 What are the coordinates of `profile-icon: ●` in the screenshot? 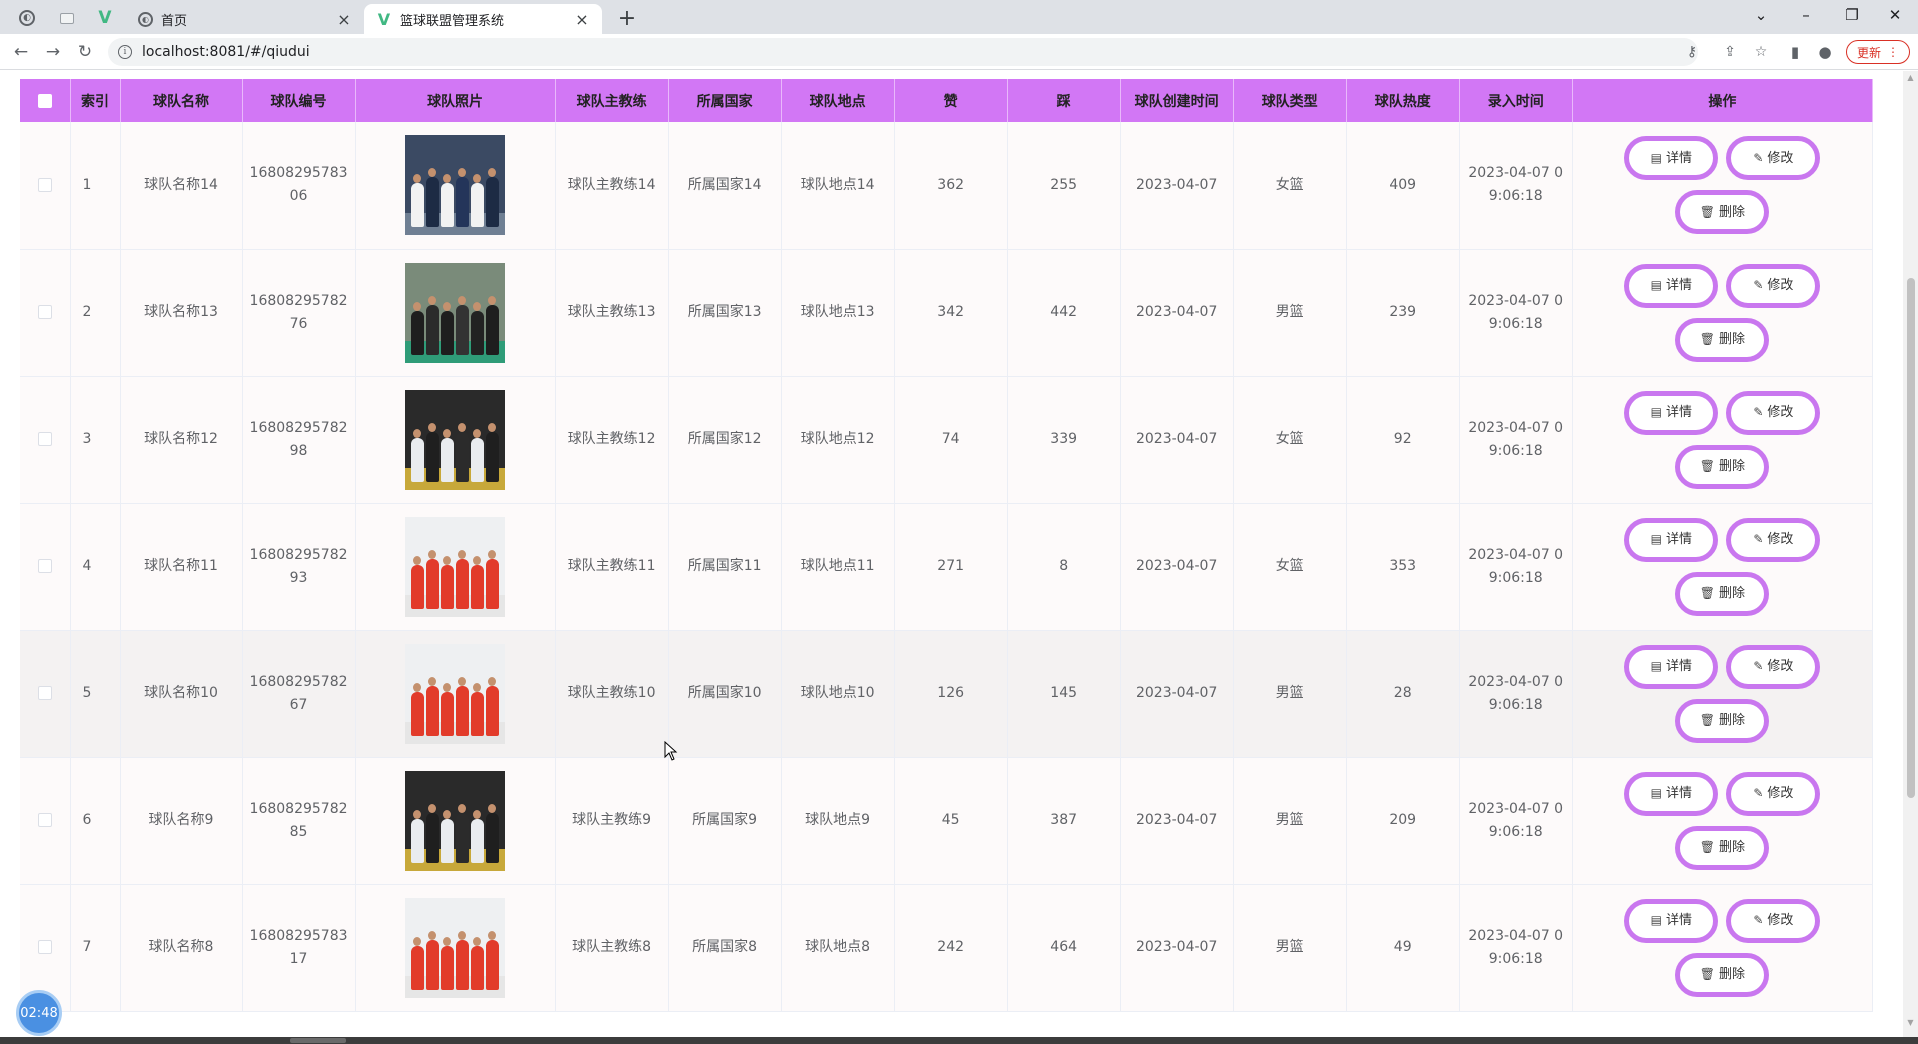 It's located at (1825, 52).